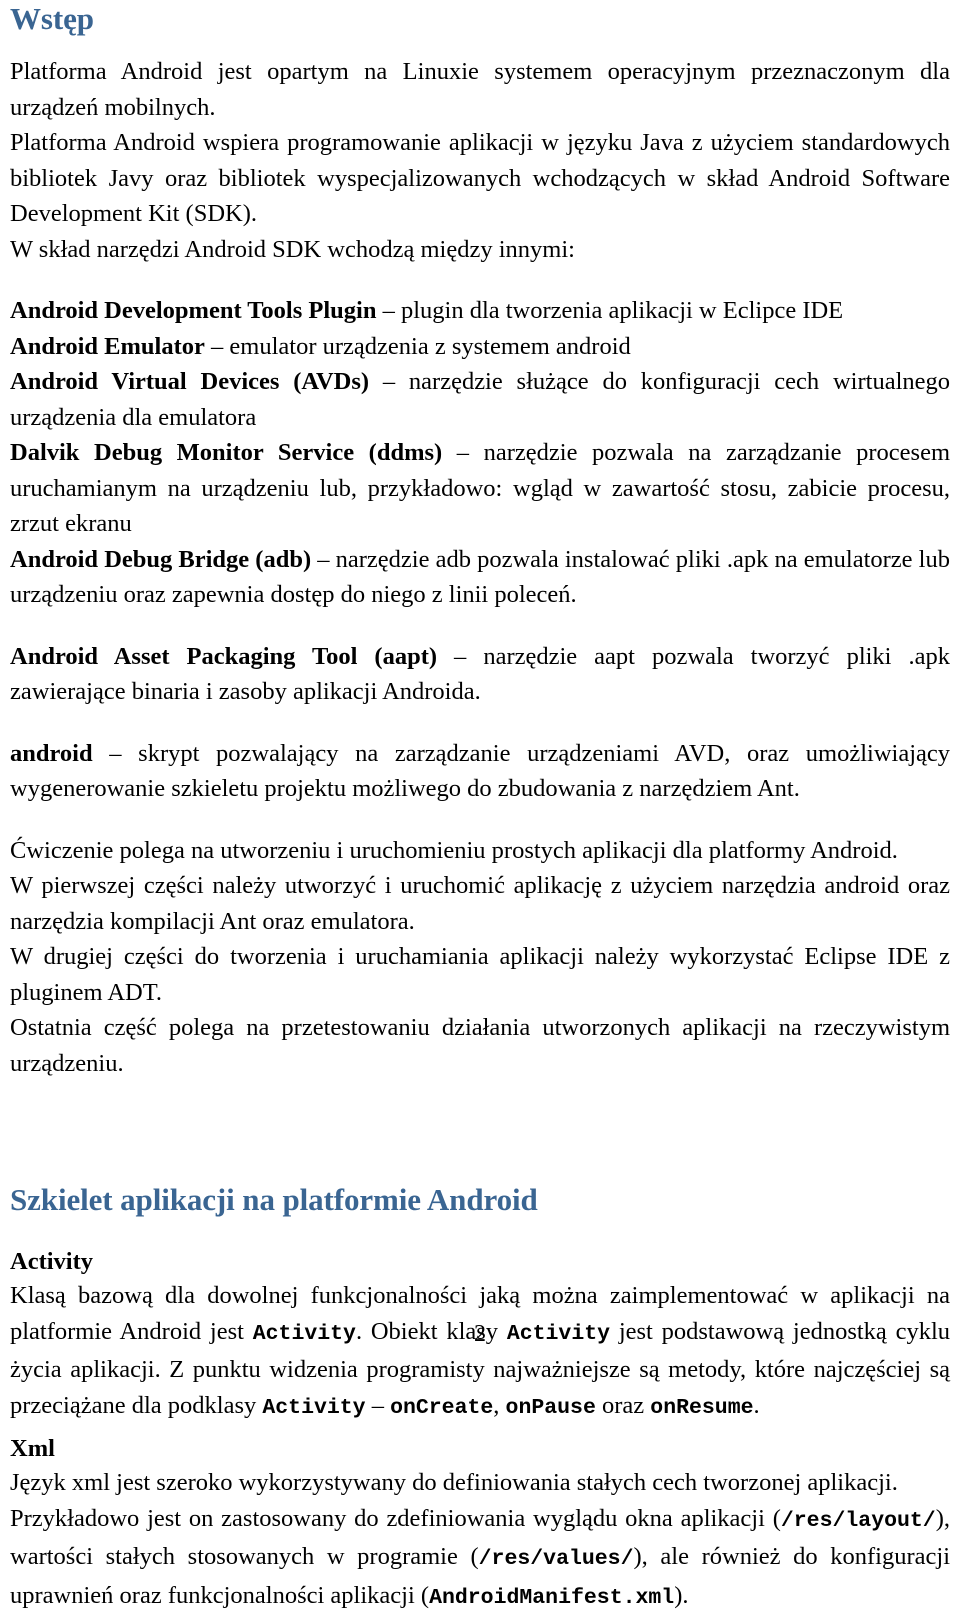  Describe the element at coordinates (313, 1408) in the screenshot. I see `code-activity: Activity` at that location.